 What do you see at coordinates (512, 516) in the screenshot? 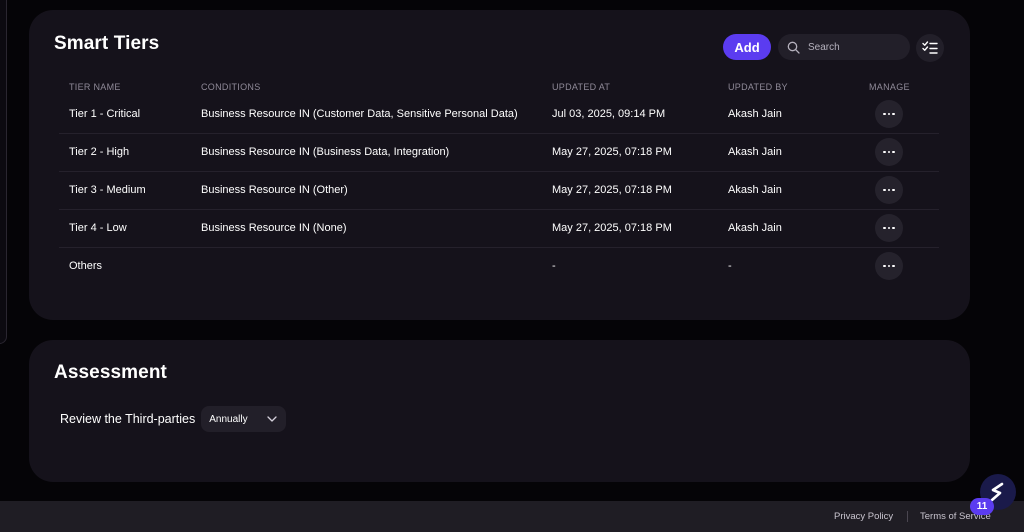
I see `footer: Privacy Policy Terms of Service` at bounding box center [512, 516].